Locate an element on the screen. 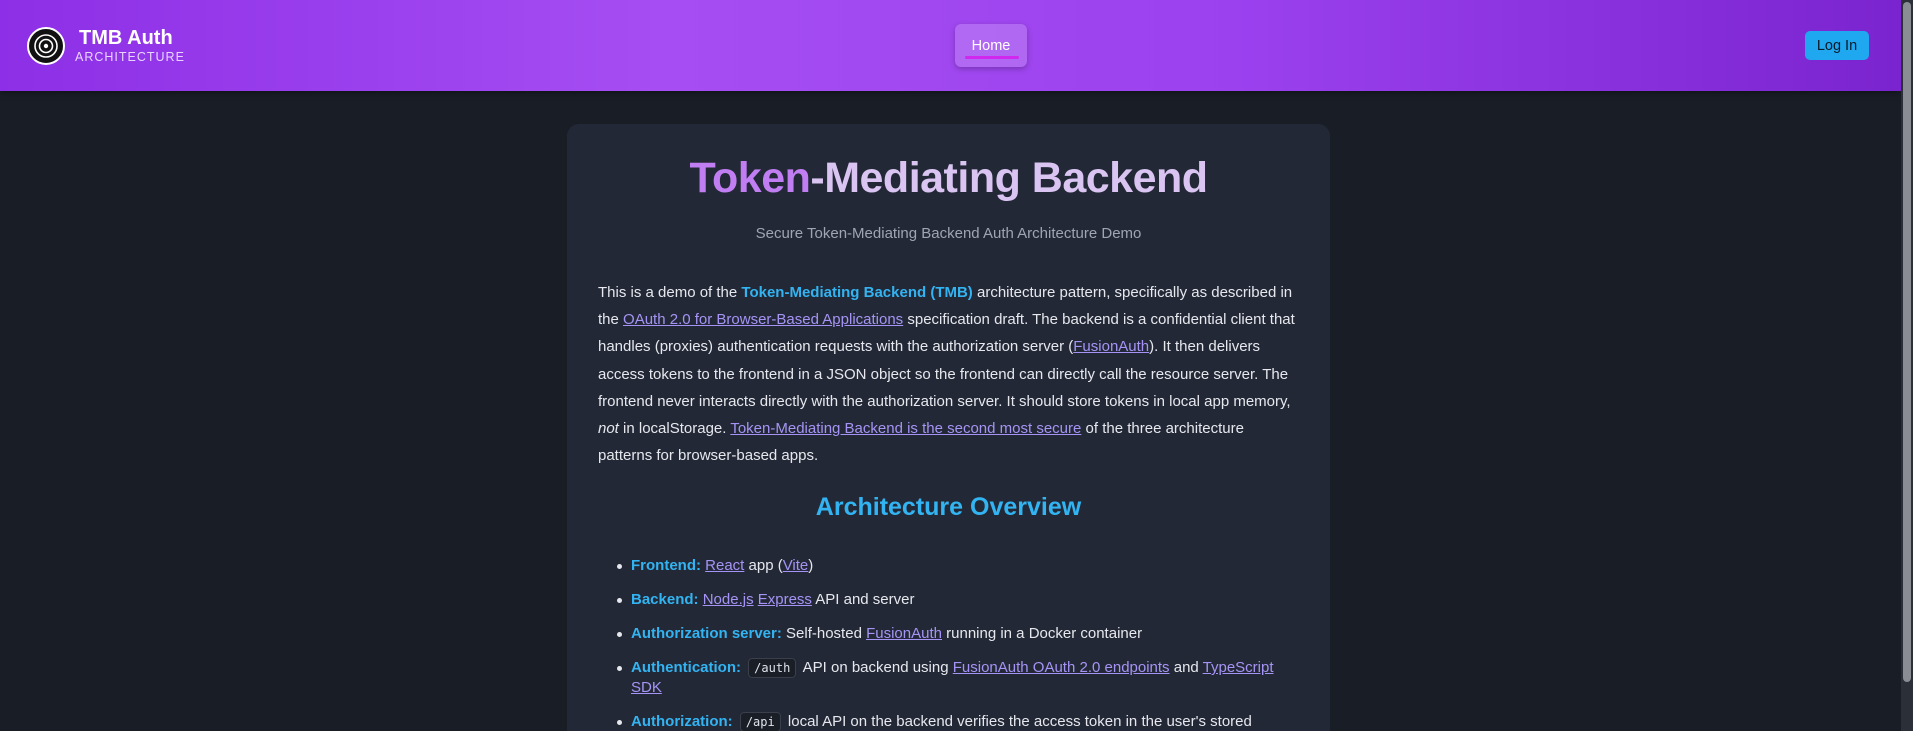 This screenshot has height=731, width=1913. frontend-text-1: app ( is located at coordinates (763, 565).